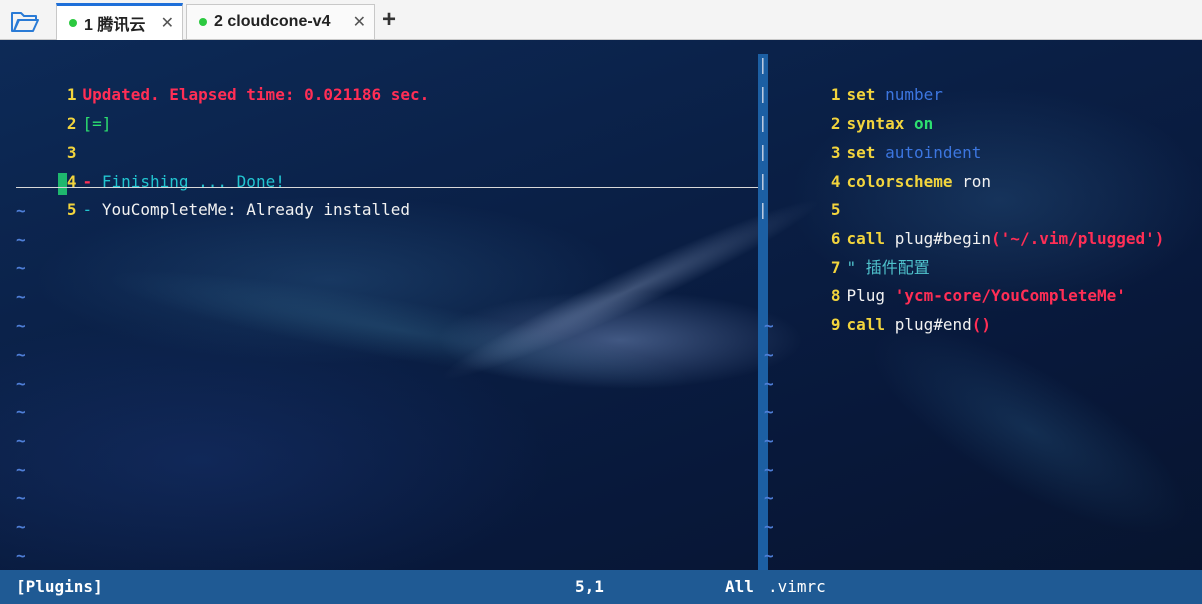 The height and width of the screenshot is (604, 1202). Describe the element at coordinates (389, 20) in the screenshot. I see `new-tab-button: +` at that location.